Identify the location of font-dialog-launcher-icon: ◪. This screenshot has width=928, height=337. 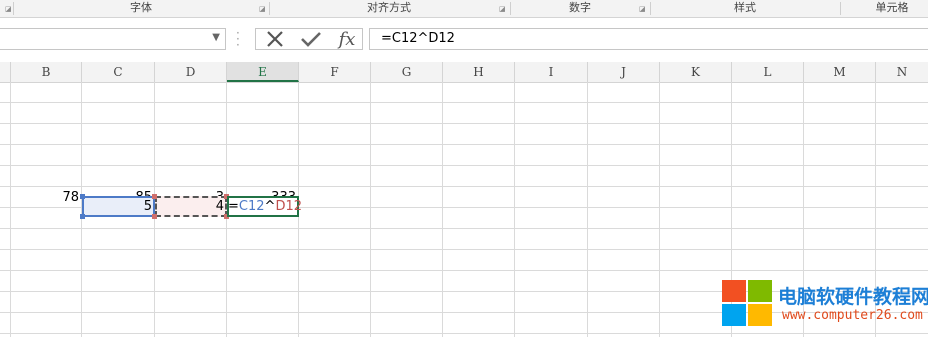
(262, 9).